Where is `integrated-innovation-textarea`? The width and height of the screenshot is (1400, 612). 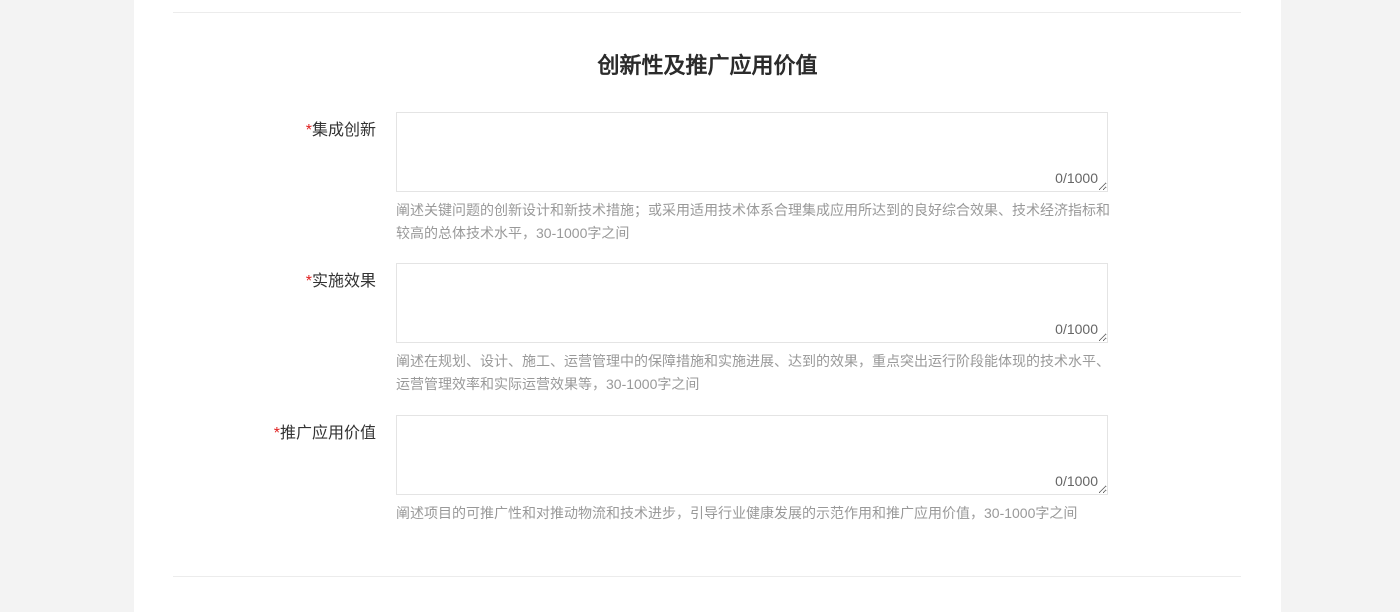
integrated-innovation-textarea is located at coordinates (752, 152).